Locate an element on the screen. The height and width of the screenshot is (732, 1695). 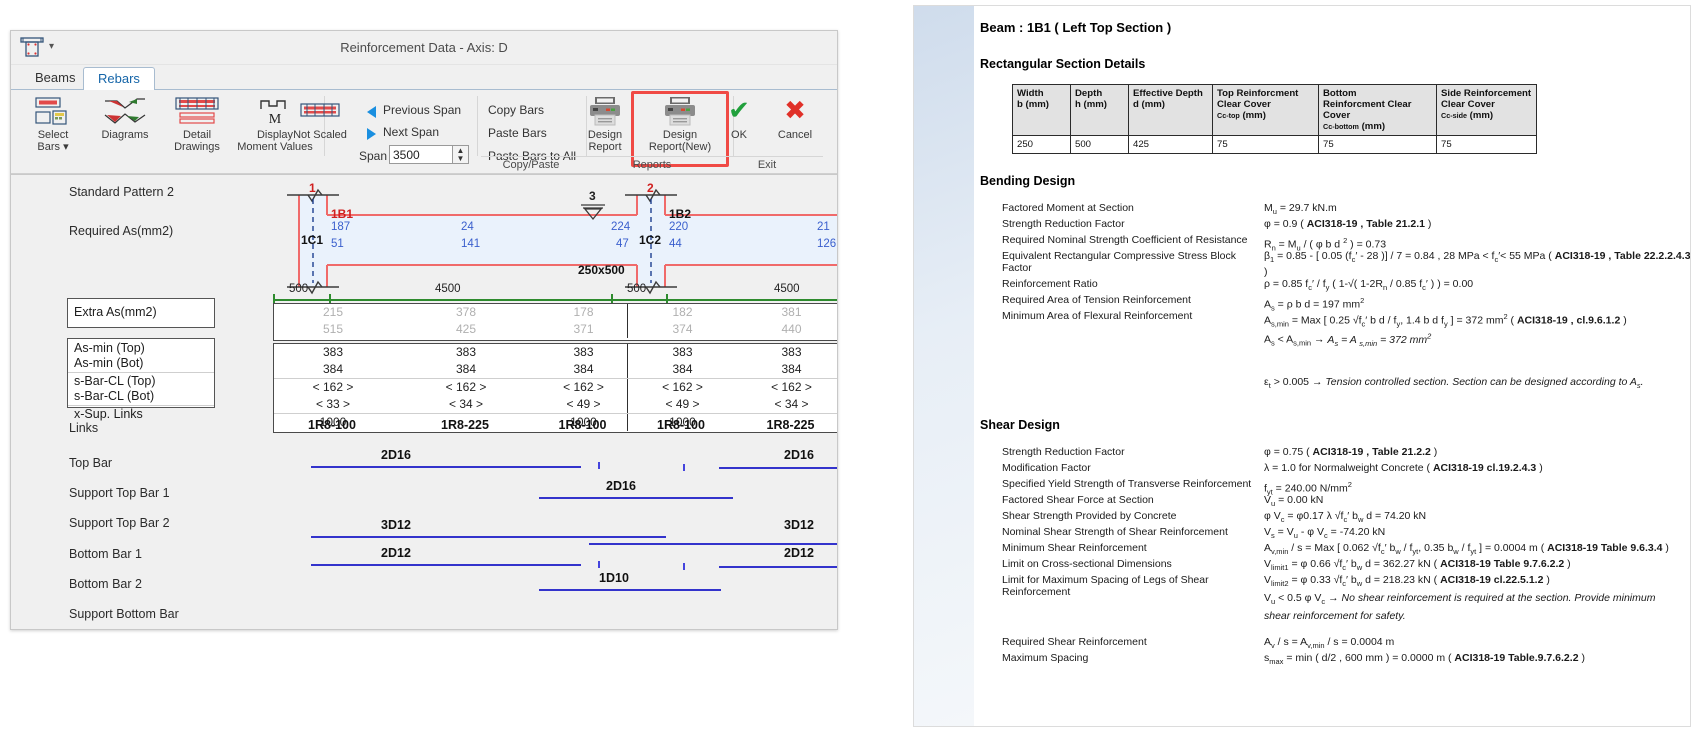
th-width-l1: Width is located at coordinates (1030, 93).